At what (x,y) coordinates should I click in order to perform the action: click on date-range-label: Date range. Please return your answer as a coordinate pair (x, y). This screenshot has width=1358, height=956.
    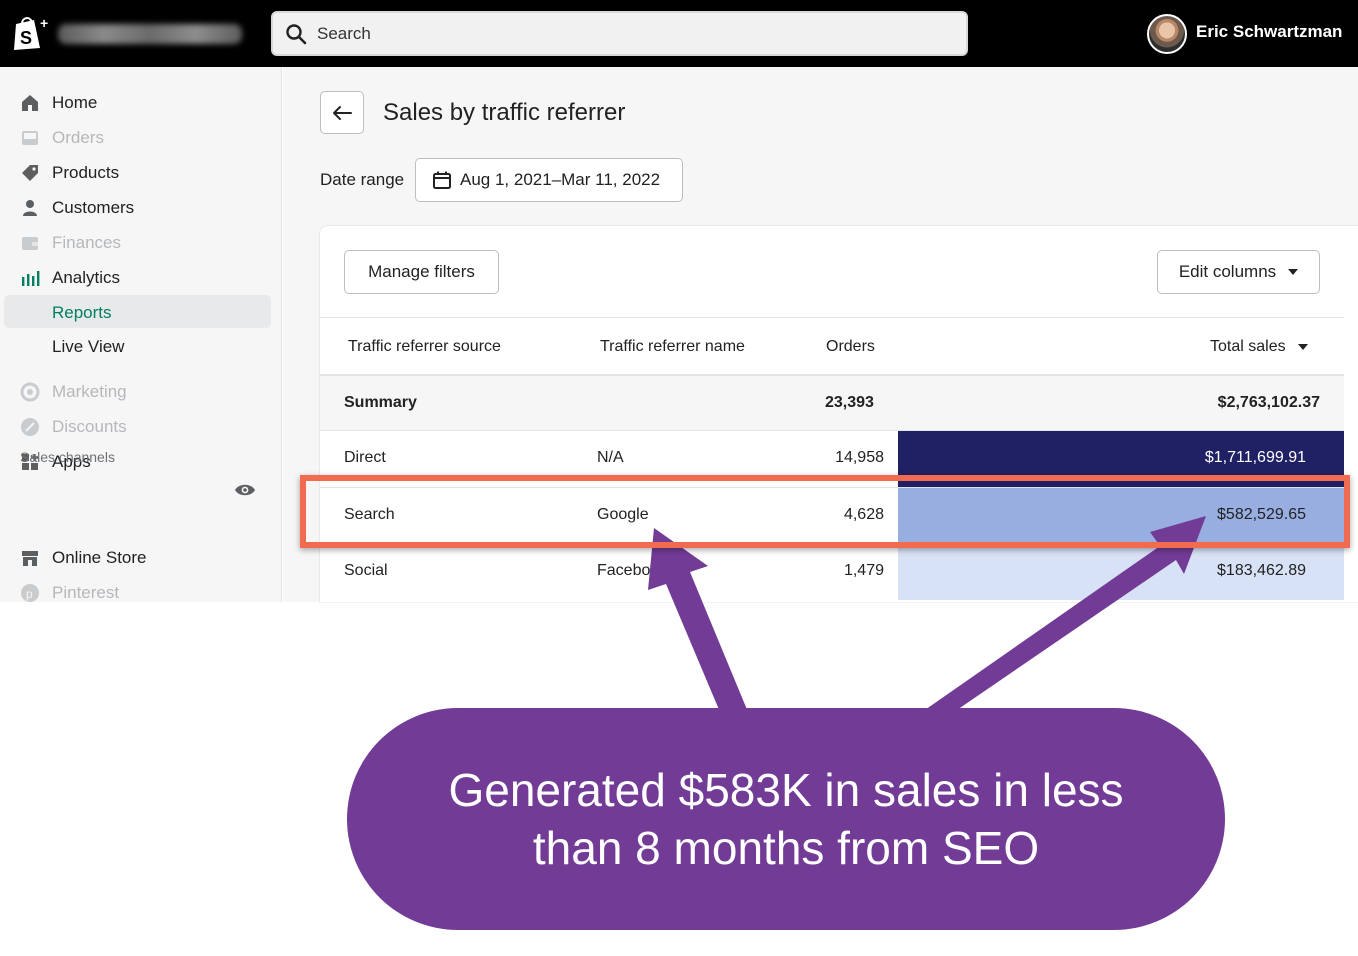
    Looking at the image, I should click on (362, 179).